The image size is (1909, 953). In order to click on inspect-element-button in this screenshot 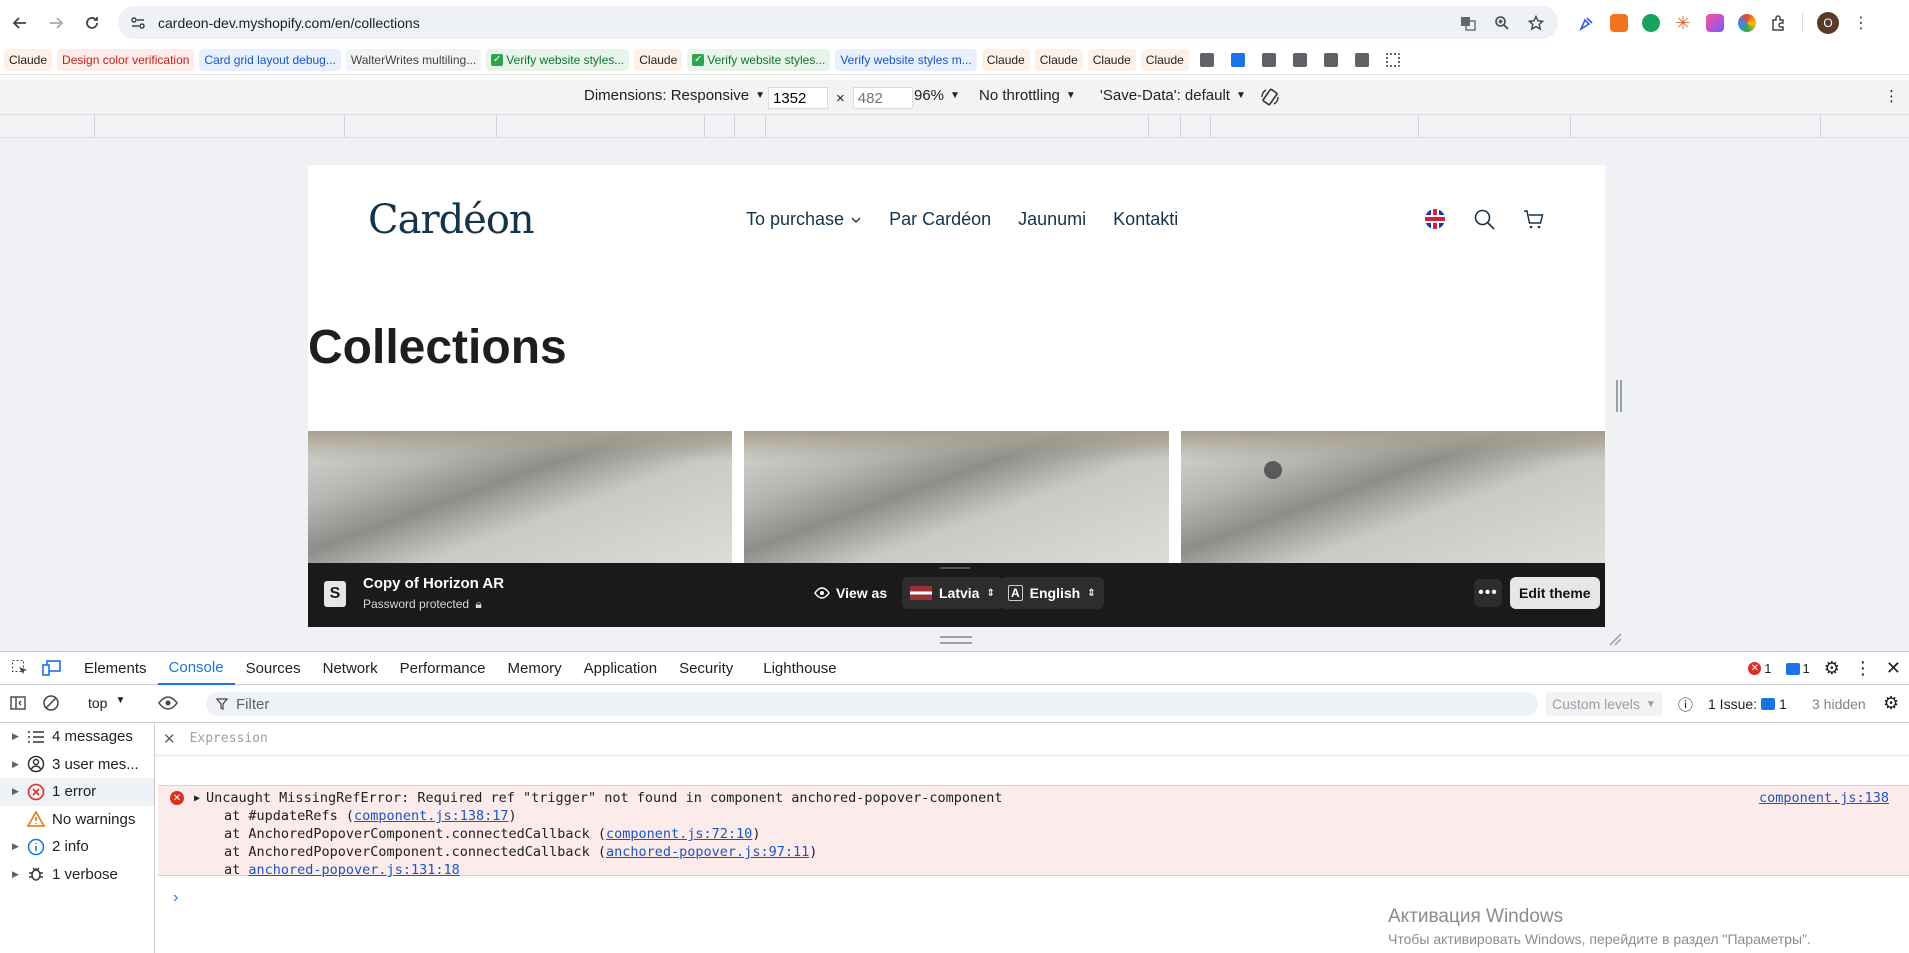, I will do `click(20, 668)`.